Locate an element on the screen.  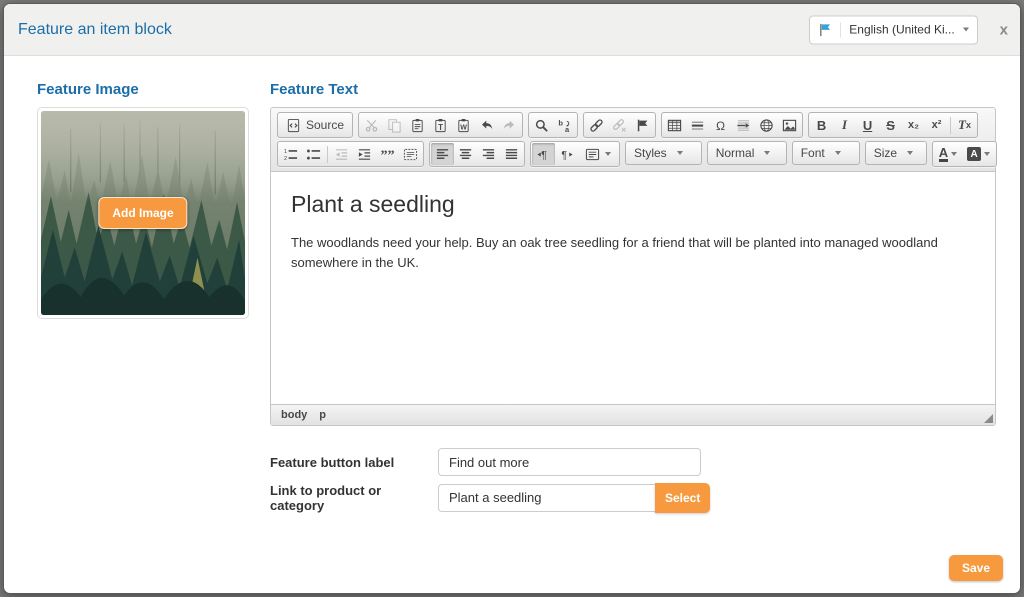
replace-icon: ba is located at coordinates (564, 125).